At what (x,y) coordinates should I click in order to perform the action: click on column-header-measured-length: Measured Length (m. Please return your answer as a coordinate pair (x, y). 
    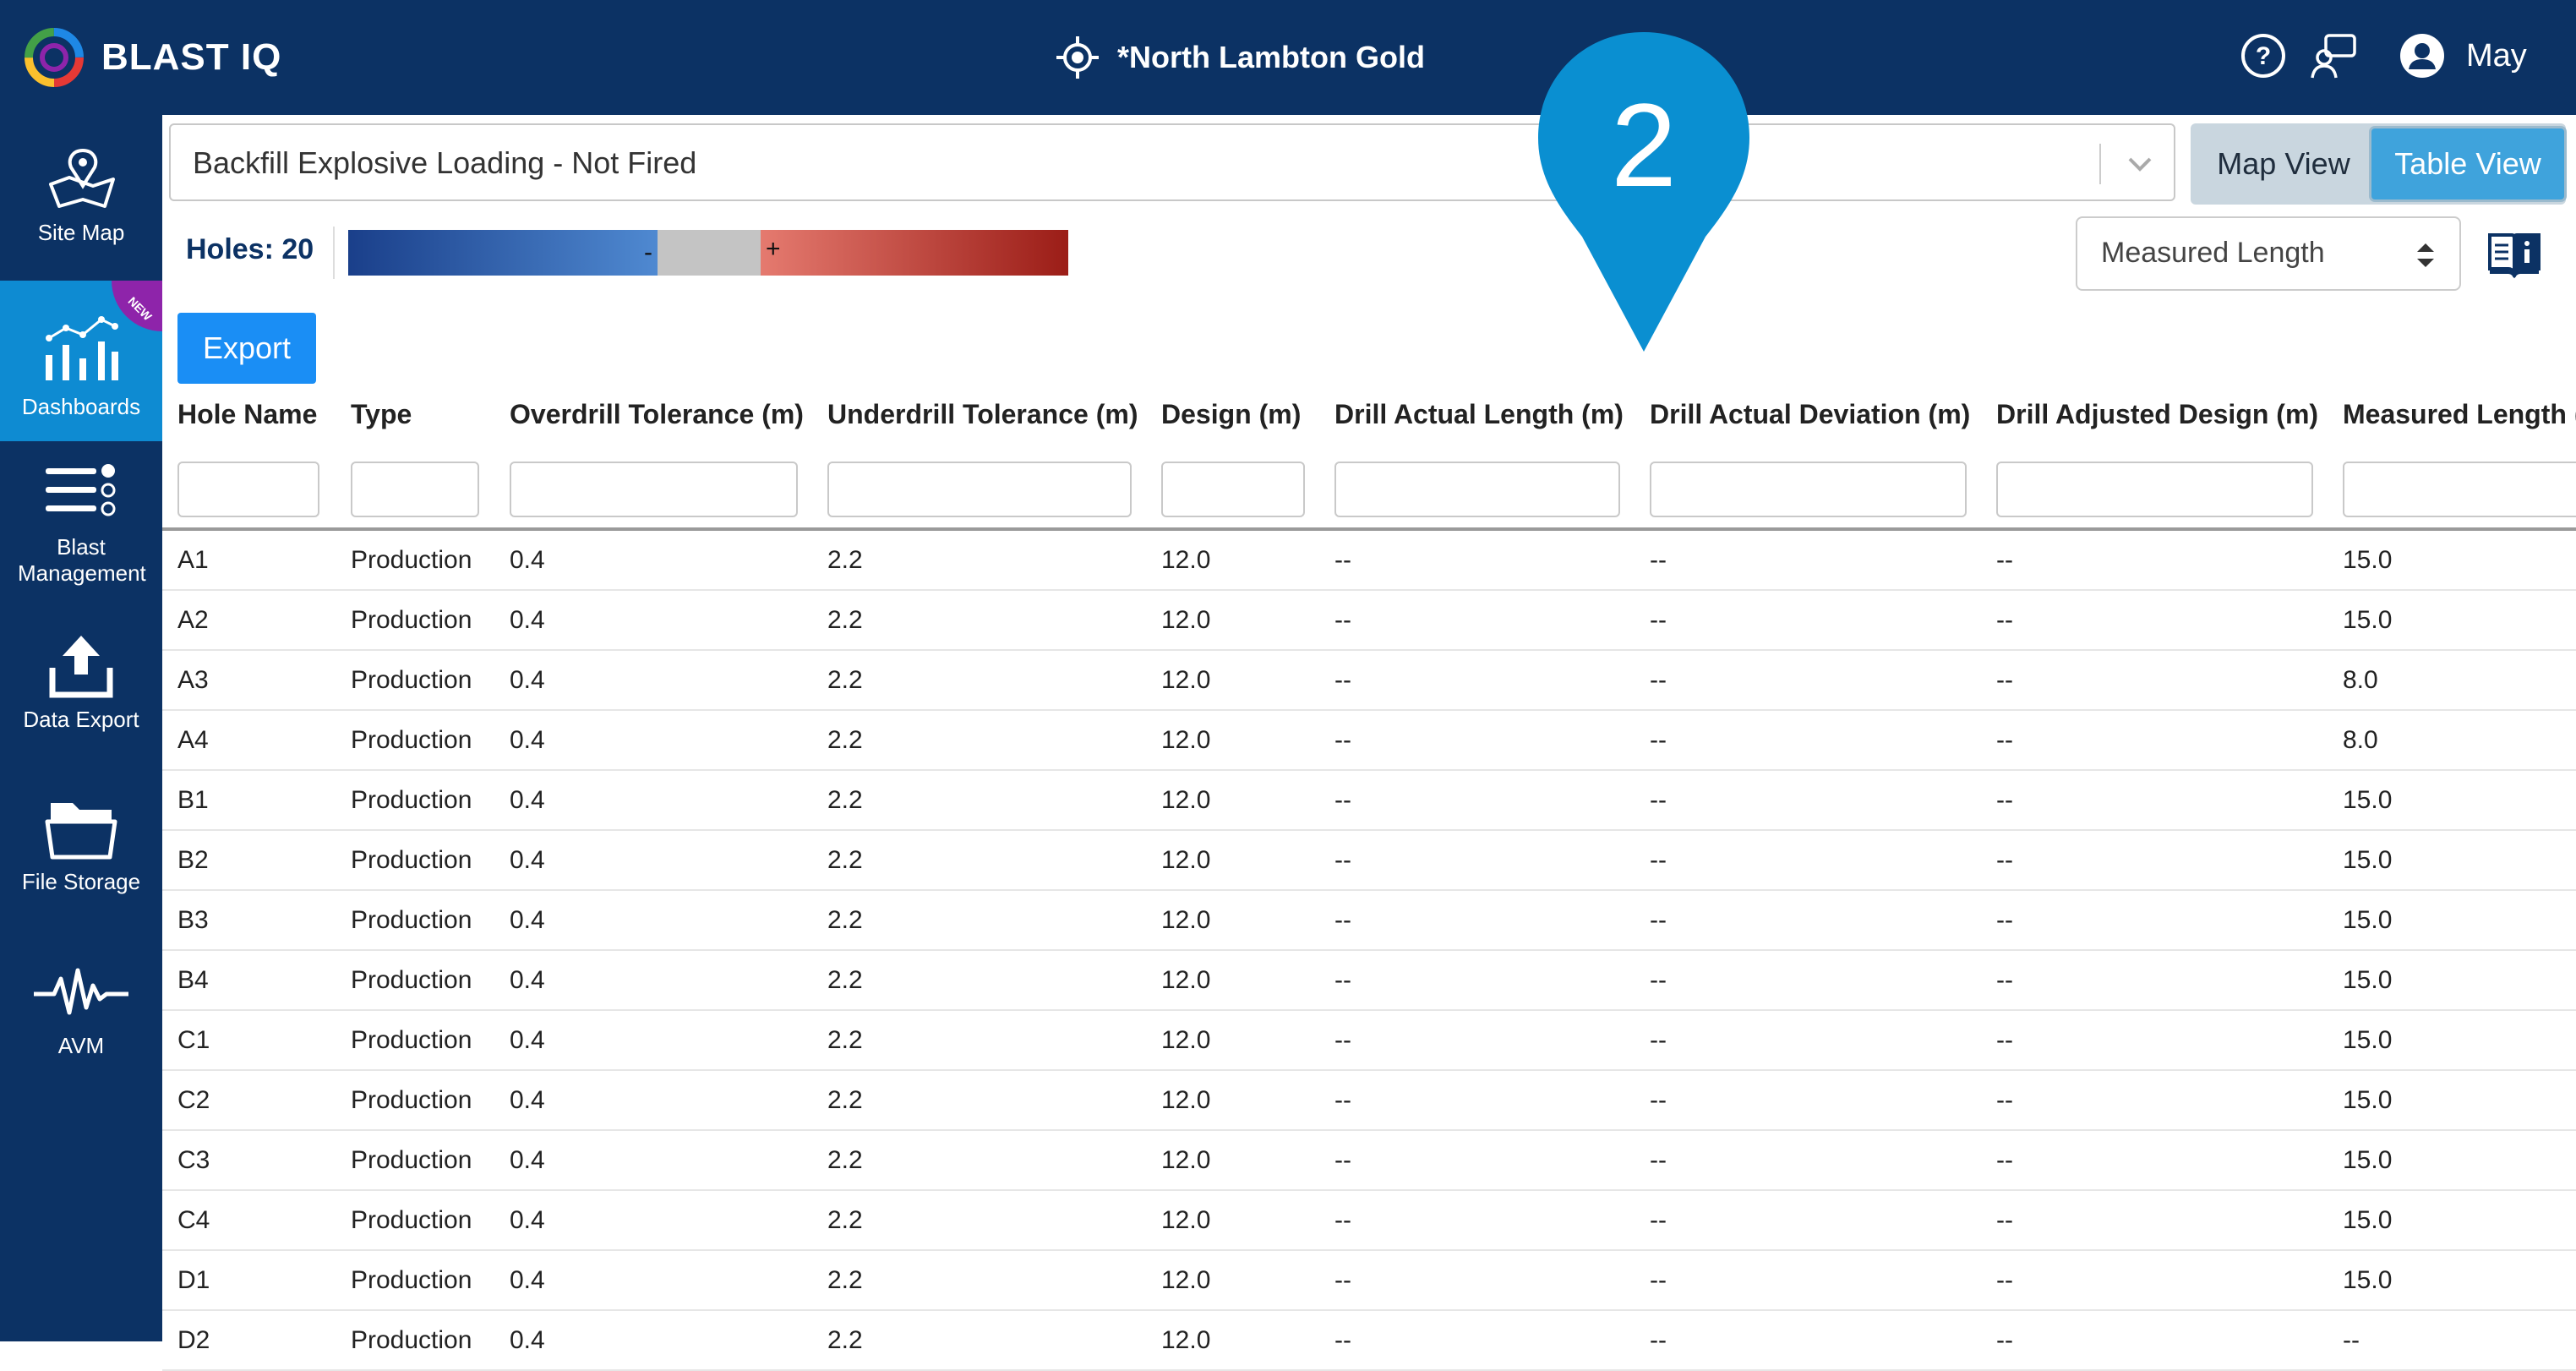
    Looking at the image, I should click on (2459, 414).